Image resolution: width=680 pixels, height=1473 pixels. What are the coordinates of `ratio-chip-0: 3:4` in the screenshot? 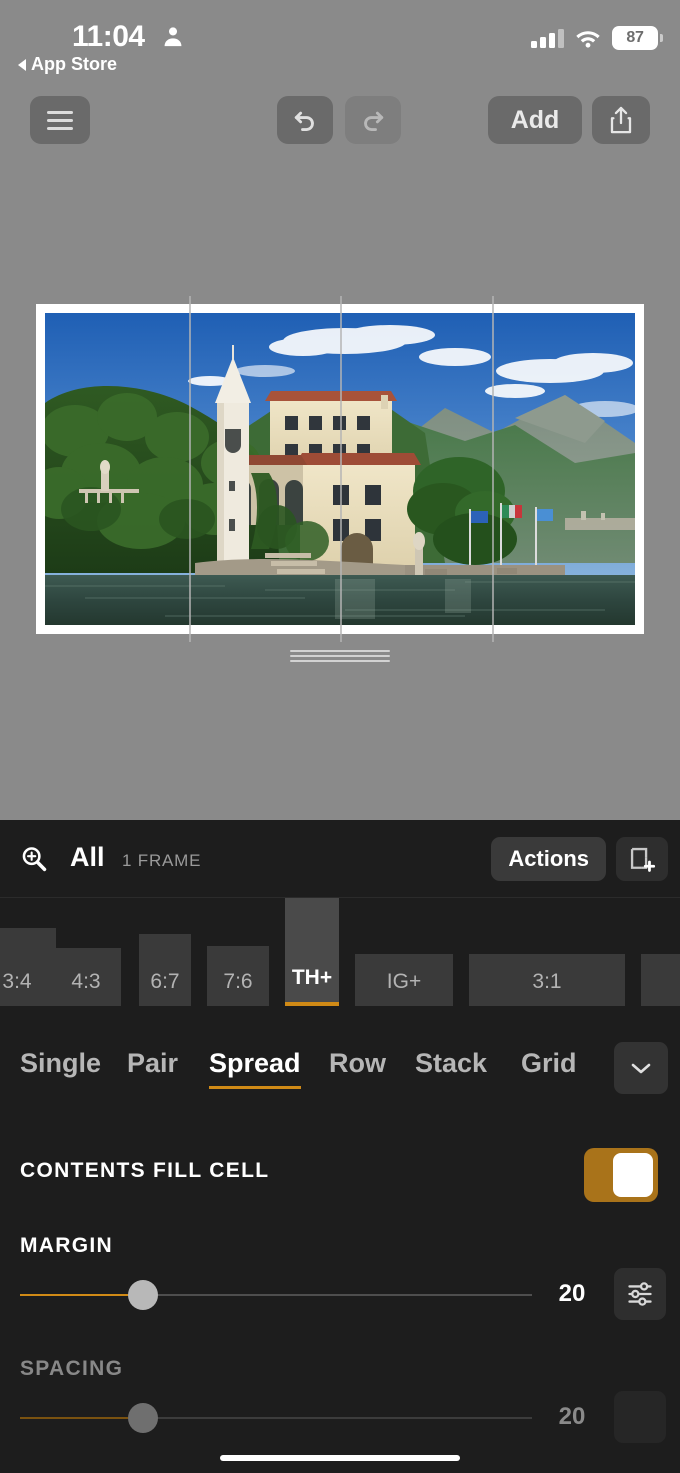 It's located at (28, 967).